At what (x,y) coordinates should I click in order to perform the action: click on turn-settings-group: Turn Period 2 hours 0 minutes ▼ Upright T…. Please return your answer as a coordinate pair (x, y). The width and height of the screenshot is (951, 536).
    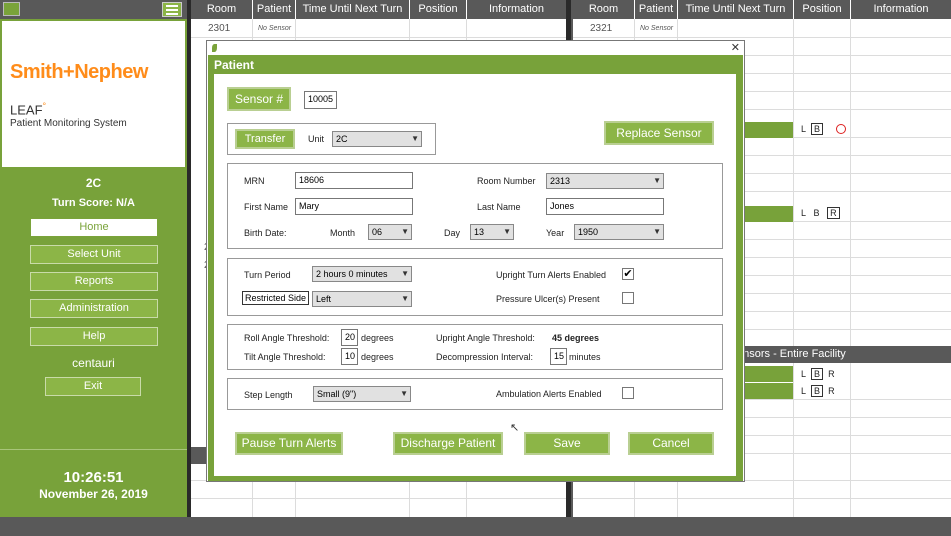
    Looking at the image, I should click on (475, 287).